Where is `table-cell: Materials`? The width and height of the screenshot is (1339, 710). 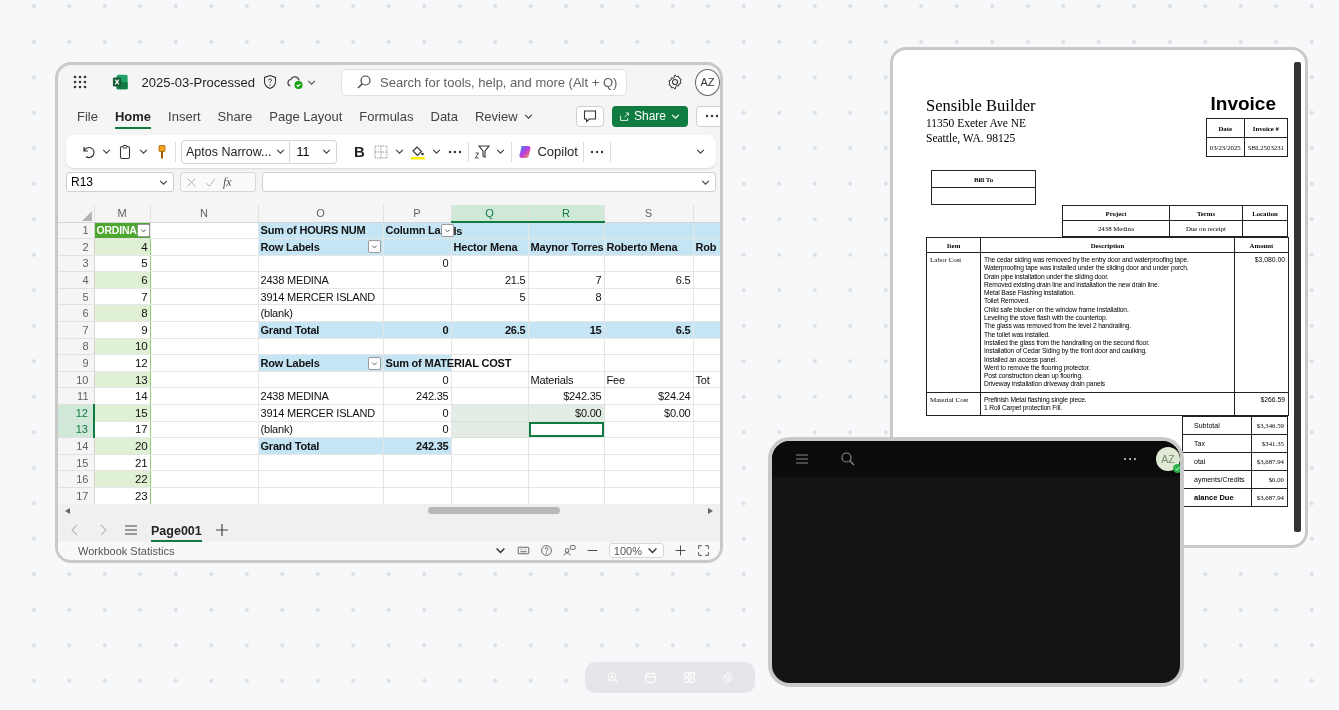 table-cell: Materials is located at coordinates (566, 379).